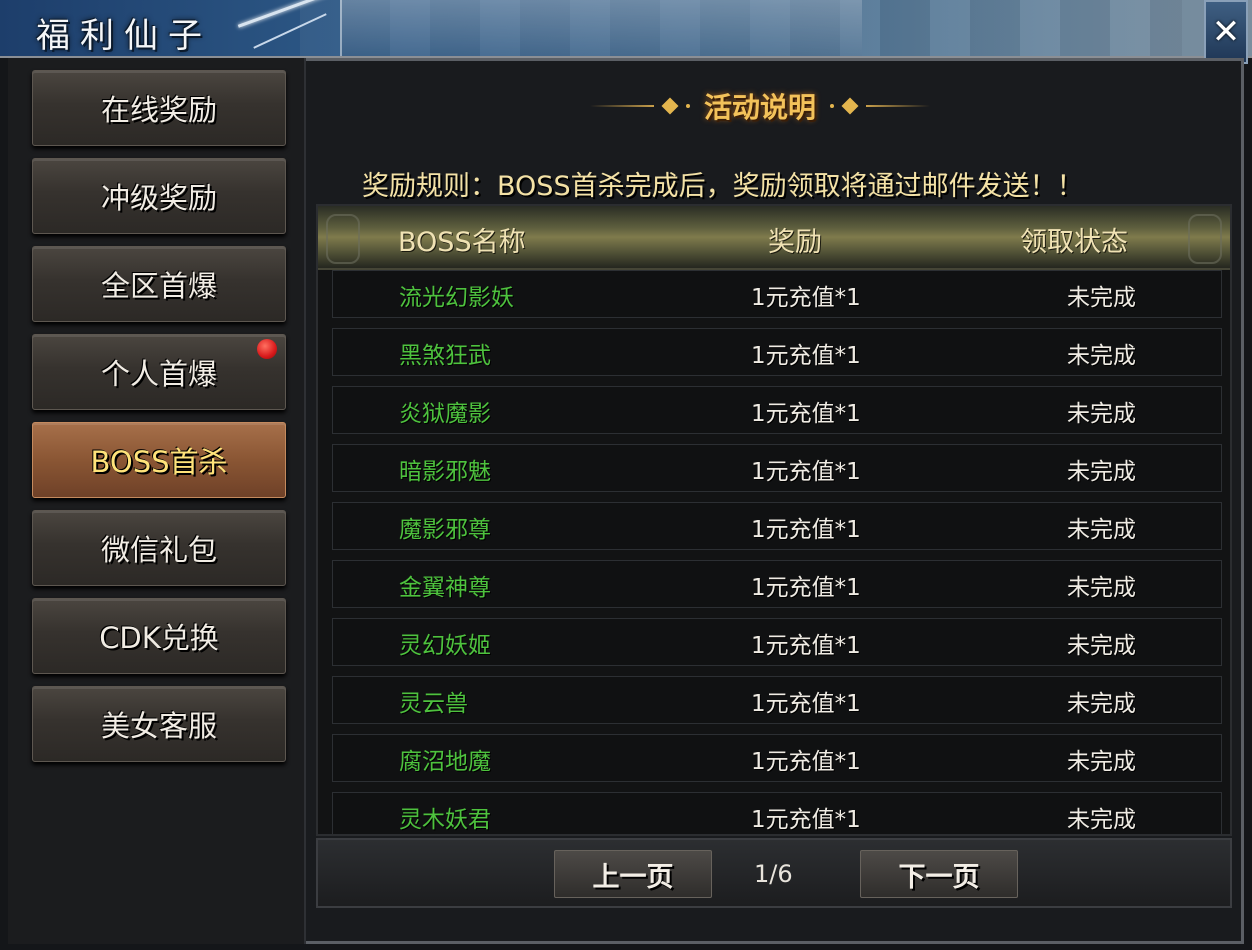 Image resolution: width=1252 pixels, height=950 pixels. Describe the element at coordinates (456, 298) in the screenshot. I see `boss-name: 流光幻影妖` at that location.